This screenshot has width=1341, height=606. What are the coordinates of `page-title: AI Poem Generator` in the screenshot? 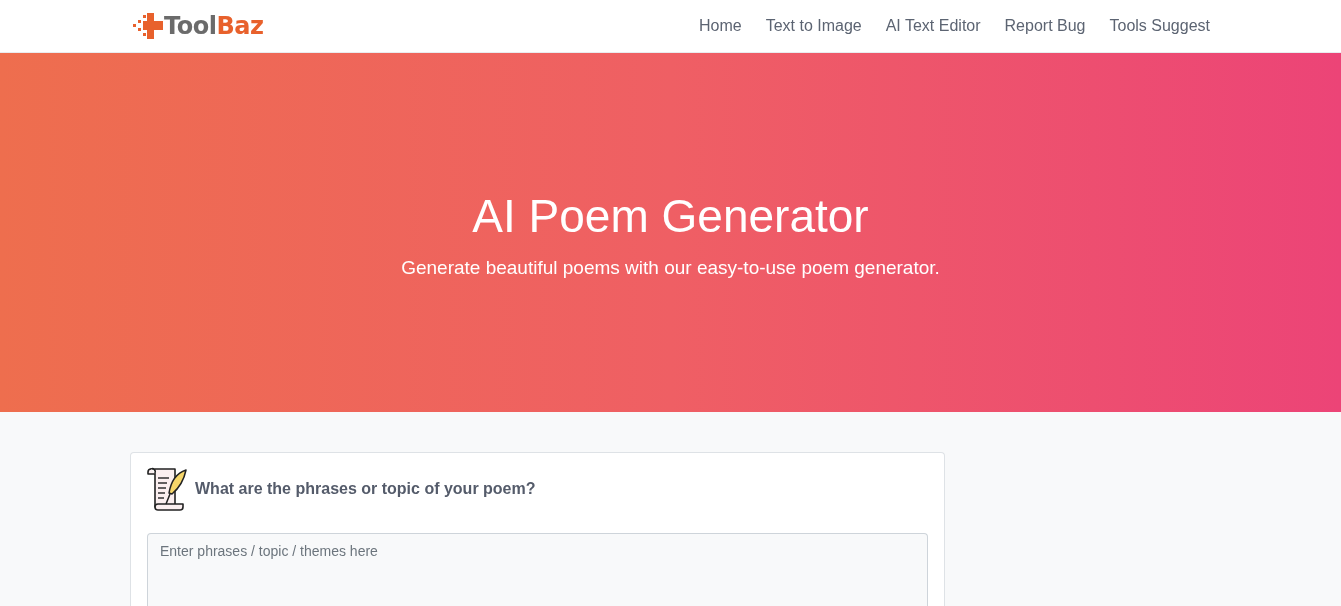 It's located at (670, 216).